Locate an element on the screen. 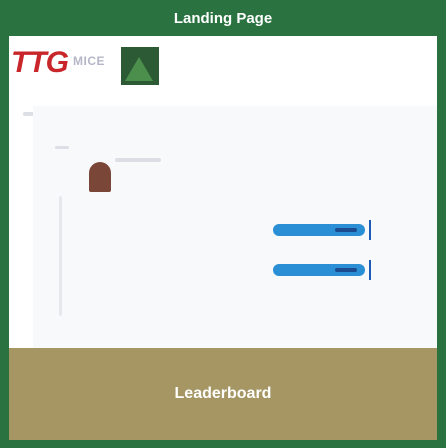 This screenshot has height=448, width=446. divider is located at coordinates (60, 256).